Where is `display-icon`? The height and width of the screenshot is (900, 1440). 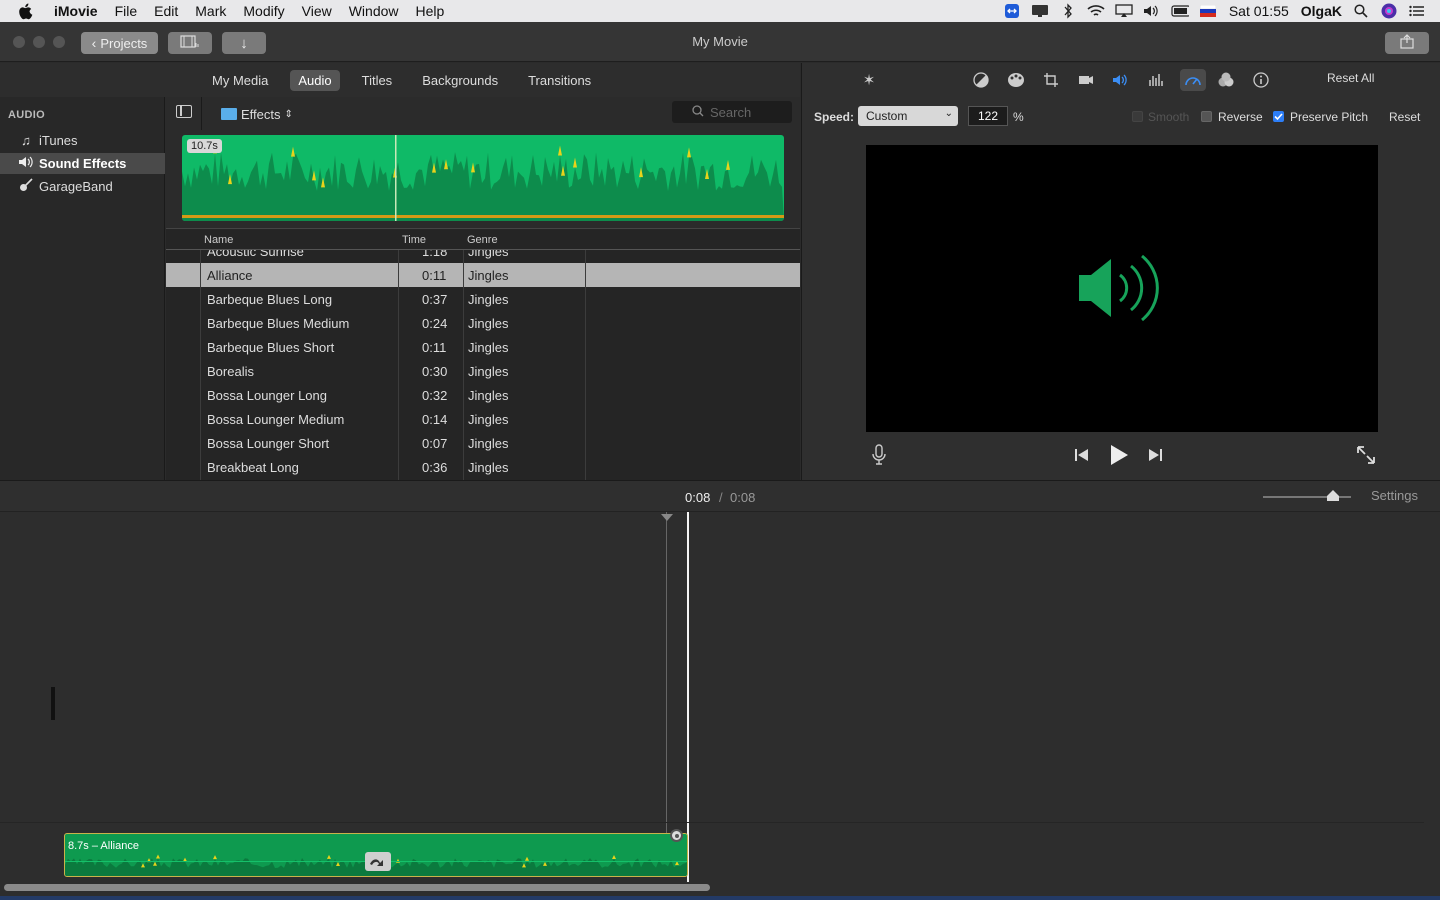
display-icon is located at coordinates (1040, 11).